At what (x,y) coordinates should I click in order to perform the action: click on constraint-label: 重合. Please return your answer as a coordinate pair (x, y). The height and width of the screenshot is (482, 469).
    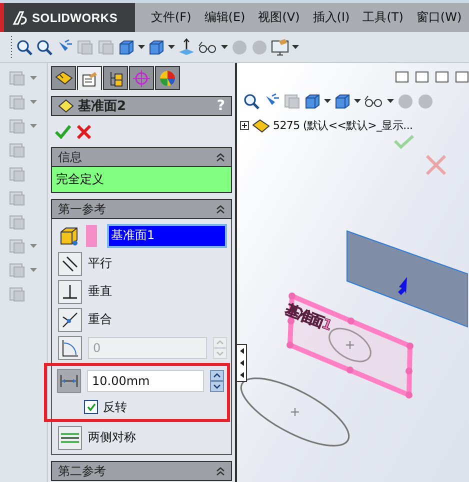
    Looking at the image, I should click on (100, 319).